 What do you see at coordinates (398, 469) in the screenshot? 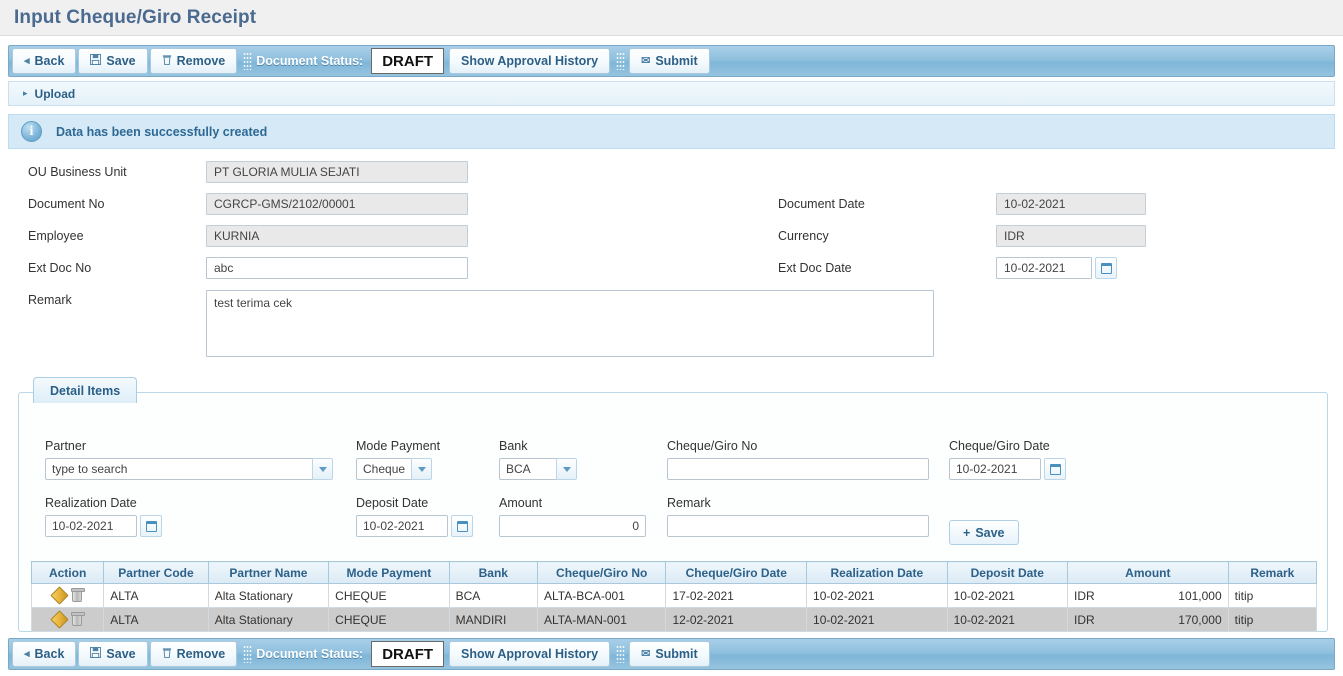
I see `mode-payment-select: Cheque` at bounding box center [398, 469].